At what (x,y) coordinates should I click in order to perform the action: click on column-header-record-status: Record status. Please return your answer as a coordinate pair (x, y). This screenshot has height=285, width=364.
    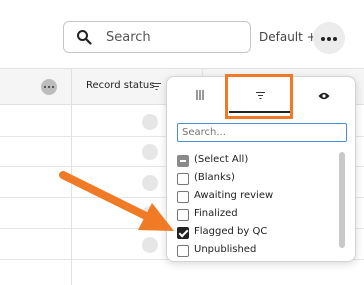
    Looking at the image, I should click on (120, 85).